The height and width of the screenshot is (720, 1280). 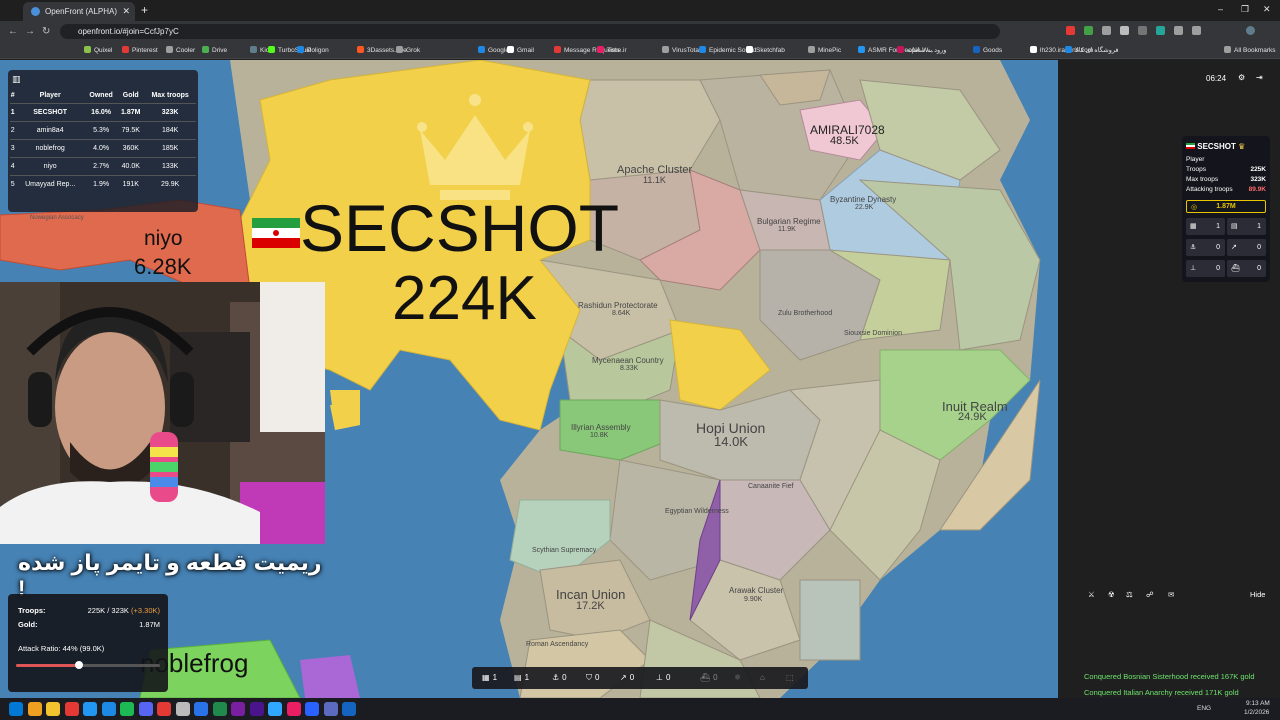 I want to click on hide-events-button: Hide, so click(x=1257, y=594).